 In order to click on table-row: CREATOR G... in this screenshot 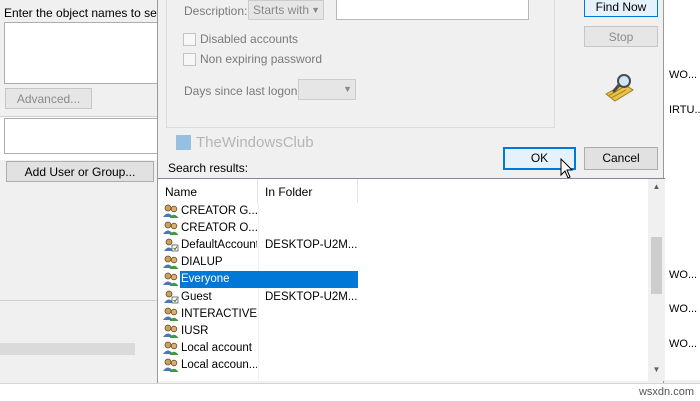, I will do `click(403, 211)`.